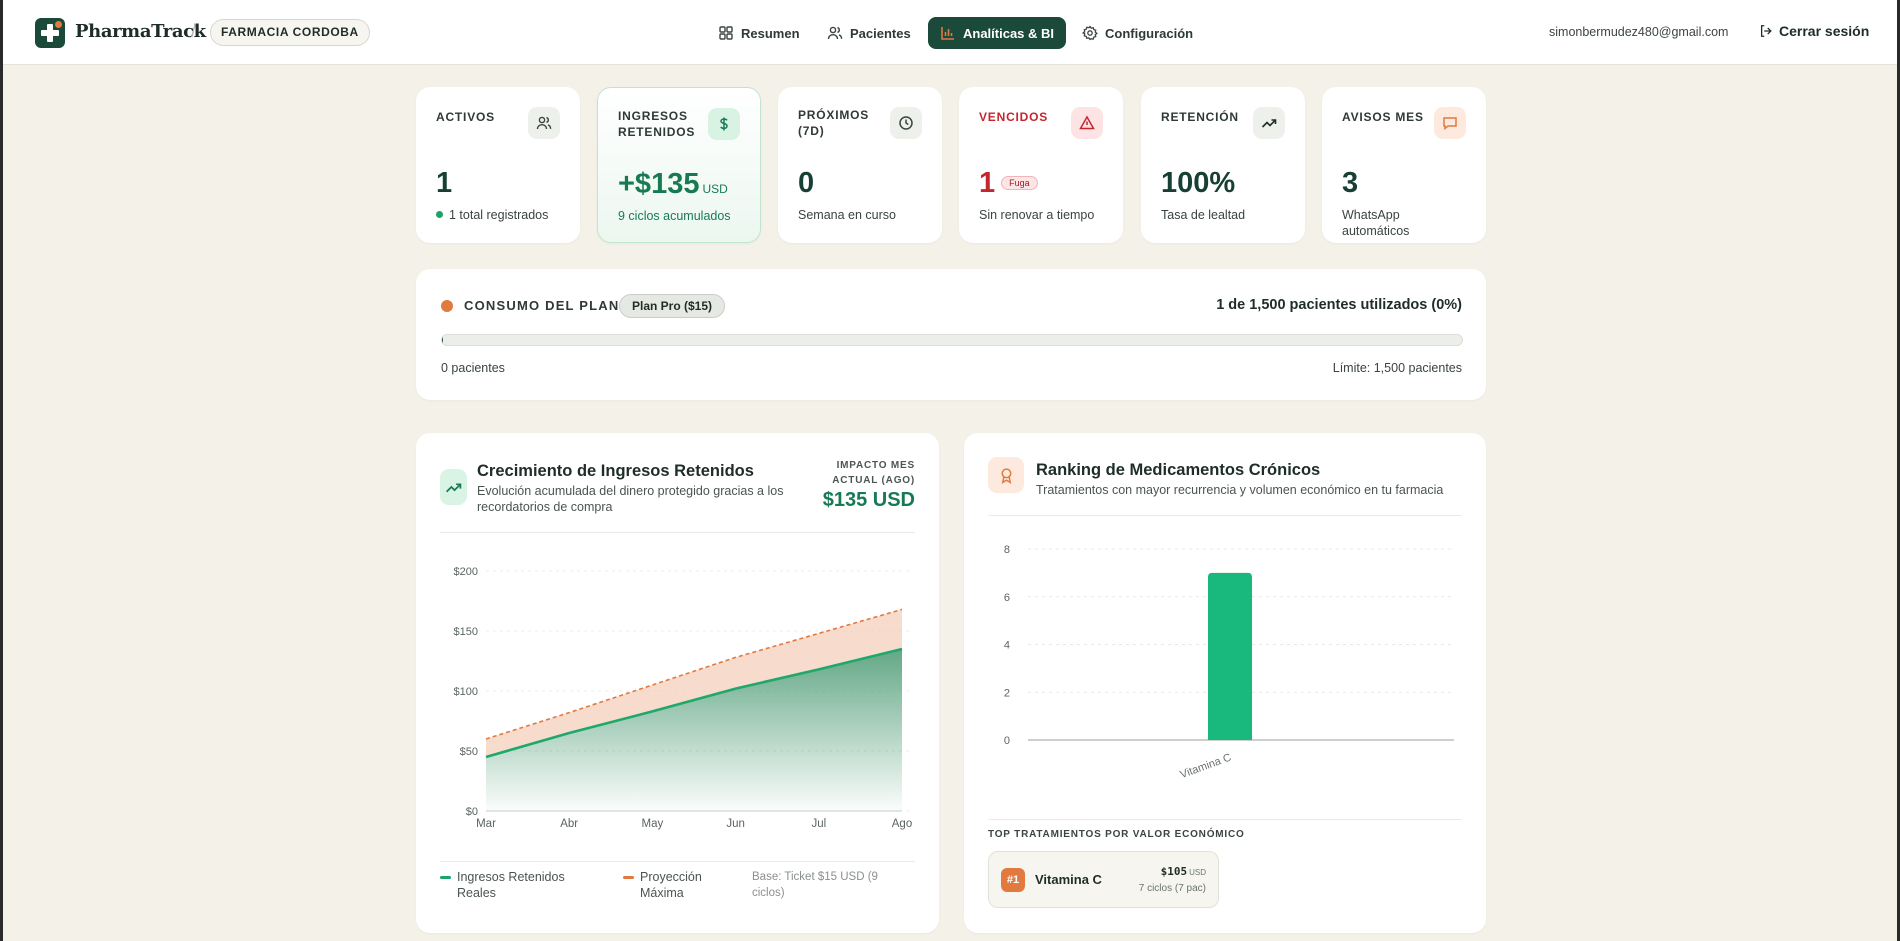 The image size is (1900, 941). What do you see at coordinates (439, 214) in the screenshot?
I see `status-dot` at bounding box center [439, 214].